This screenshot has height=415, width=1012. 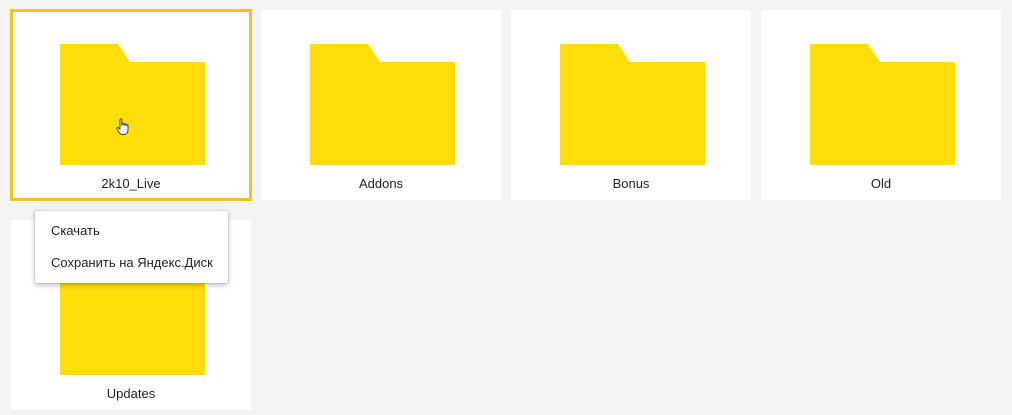 What do you see at coordinates (131, 183) in the screenshot?
I see `folder-name: 2k10_Live` at bounding box center [131, 183].